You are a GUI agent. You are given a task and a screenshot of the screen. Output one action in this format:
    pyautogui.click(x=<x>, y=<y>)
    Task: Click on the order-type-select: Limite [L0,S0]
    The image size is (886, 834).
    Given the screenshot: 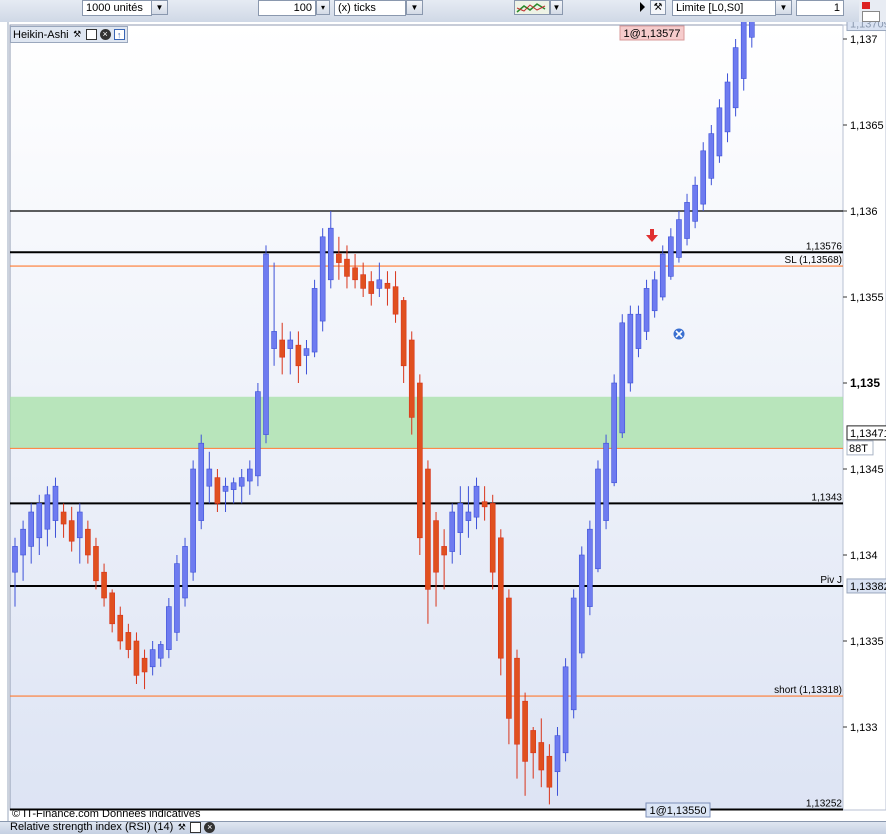 What is the action you would take?
    pyautogui.click(x=724, y=8)
    